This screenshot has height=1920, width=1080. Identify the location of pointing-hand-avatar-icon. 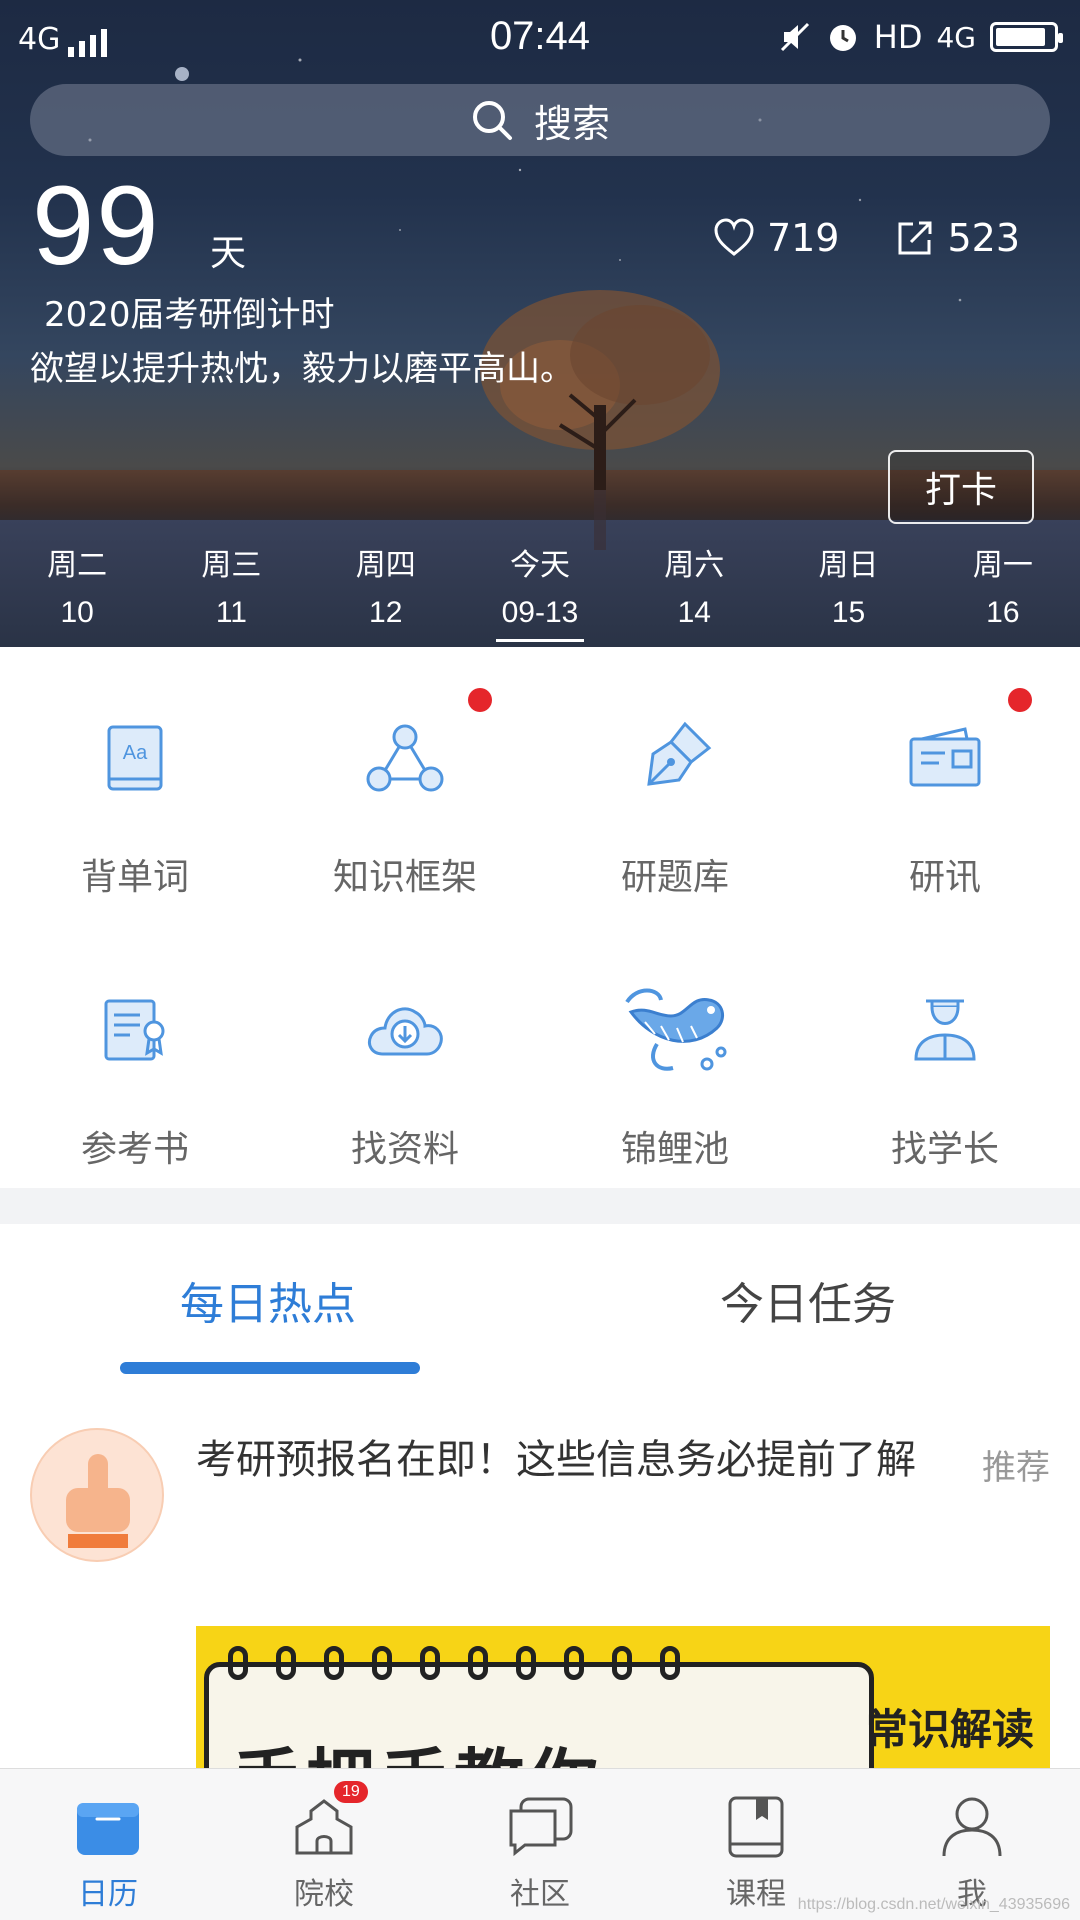
(97, 1495).